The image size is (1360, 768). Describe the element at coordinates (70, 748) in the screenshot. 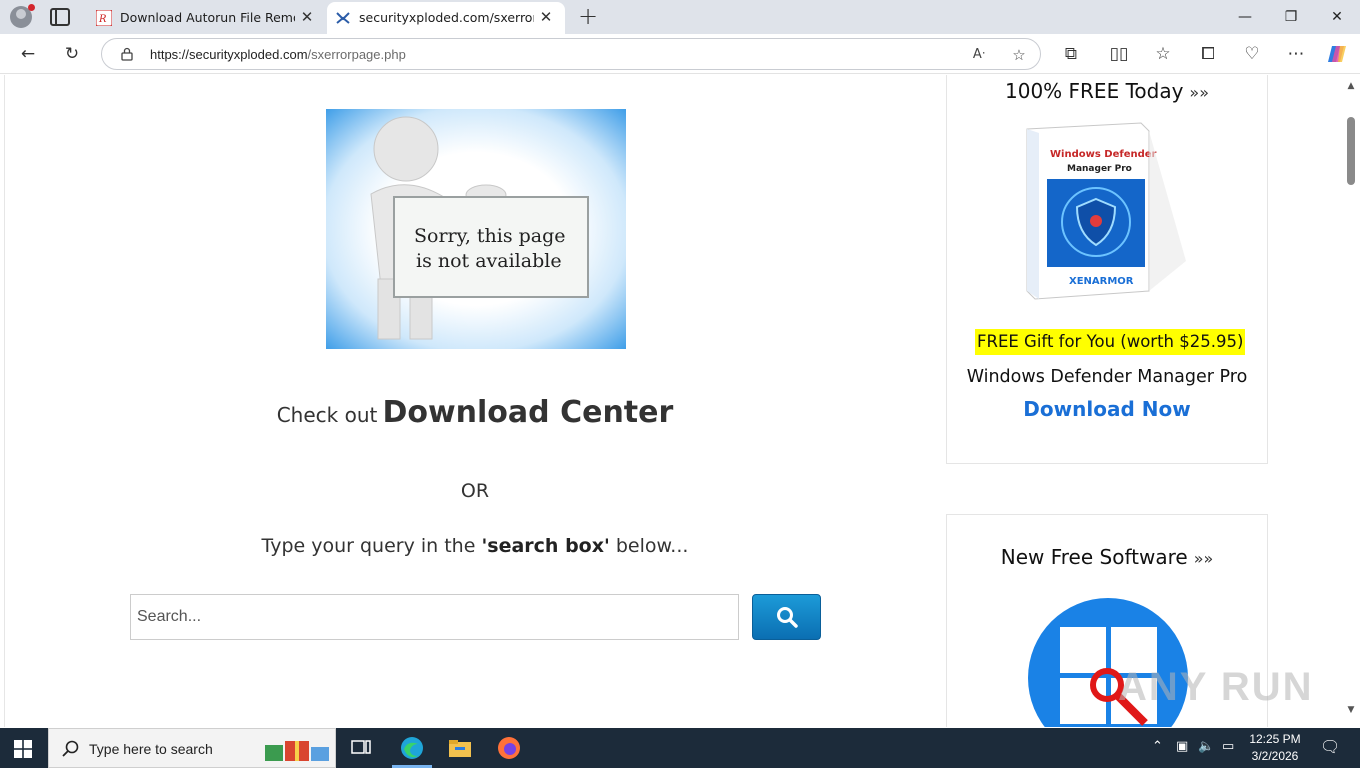

I see `taskbar-search-icon` at that location.